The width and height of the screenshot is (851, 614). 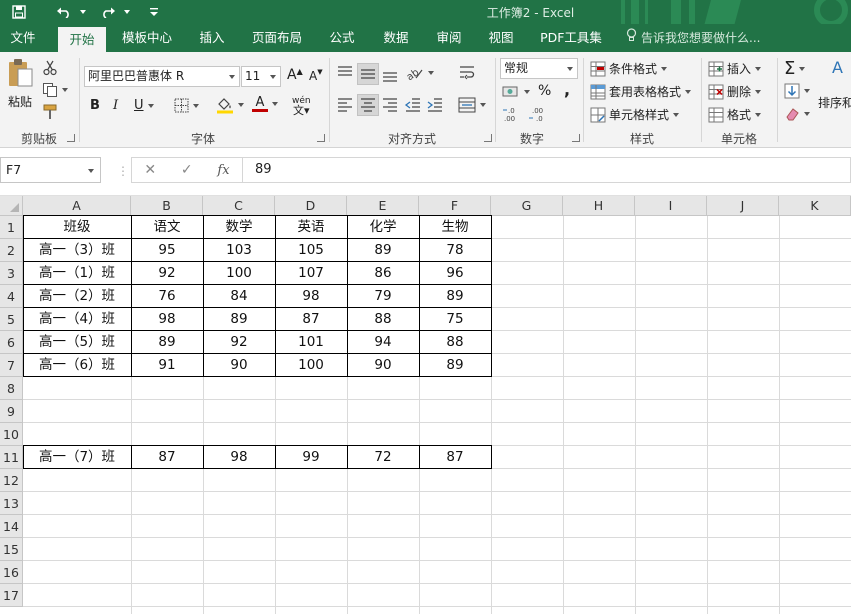 I want to click on row-header-3: 3, so click(x=11, y=273).